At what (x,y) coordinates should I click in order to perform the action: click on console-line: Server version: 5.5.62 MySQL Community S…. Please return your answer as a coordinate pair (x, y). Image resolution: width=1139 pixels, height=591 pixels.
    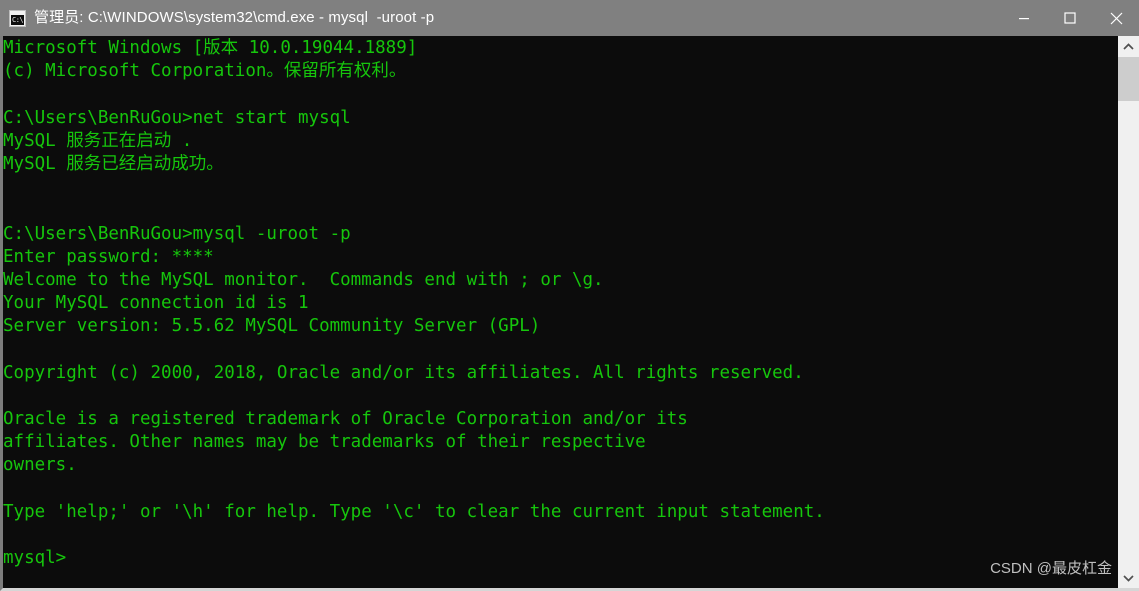
    Looking at the image, I should click on (272, 326).